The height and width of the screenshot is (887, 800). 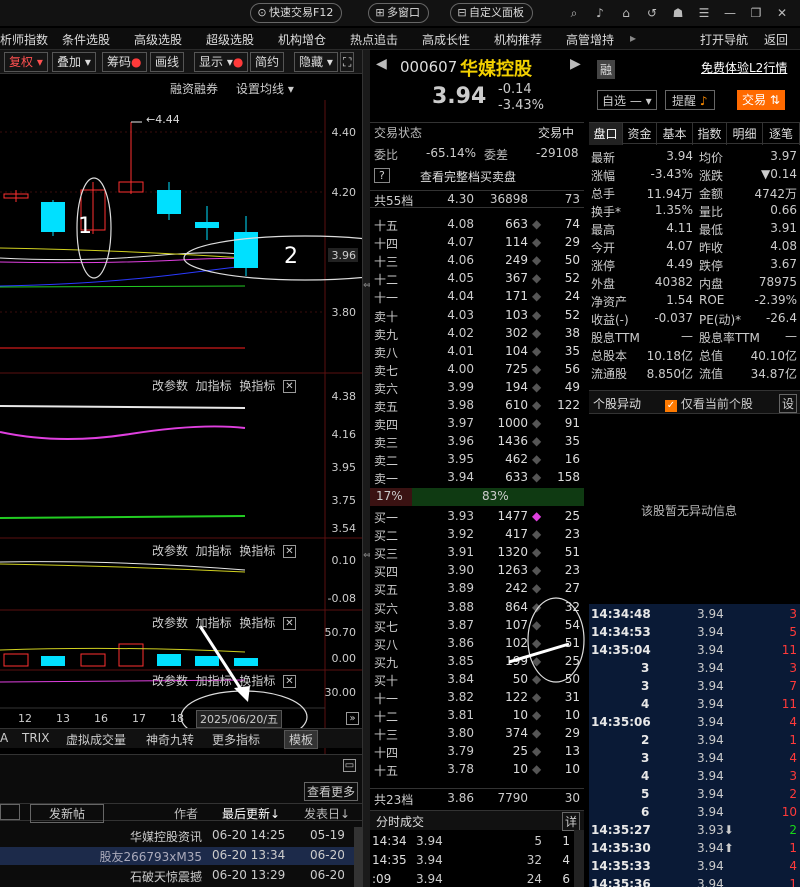 I want to click on axis-label: 4.20, so click(x=344, y=192).